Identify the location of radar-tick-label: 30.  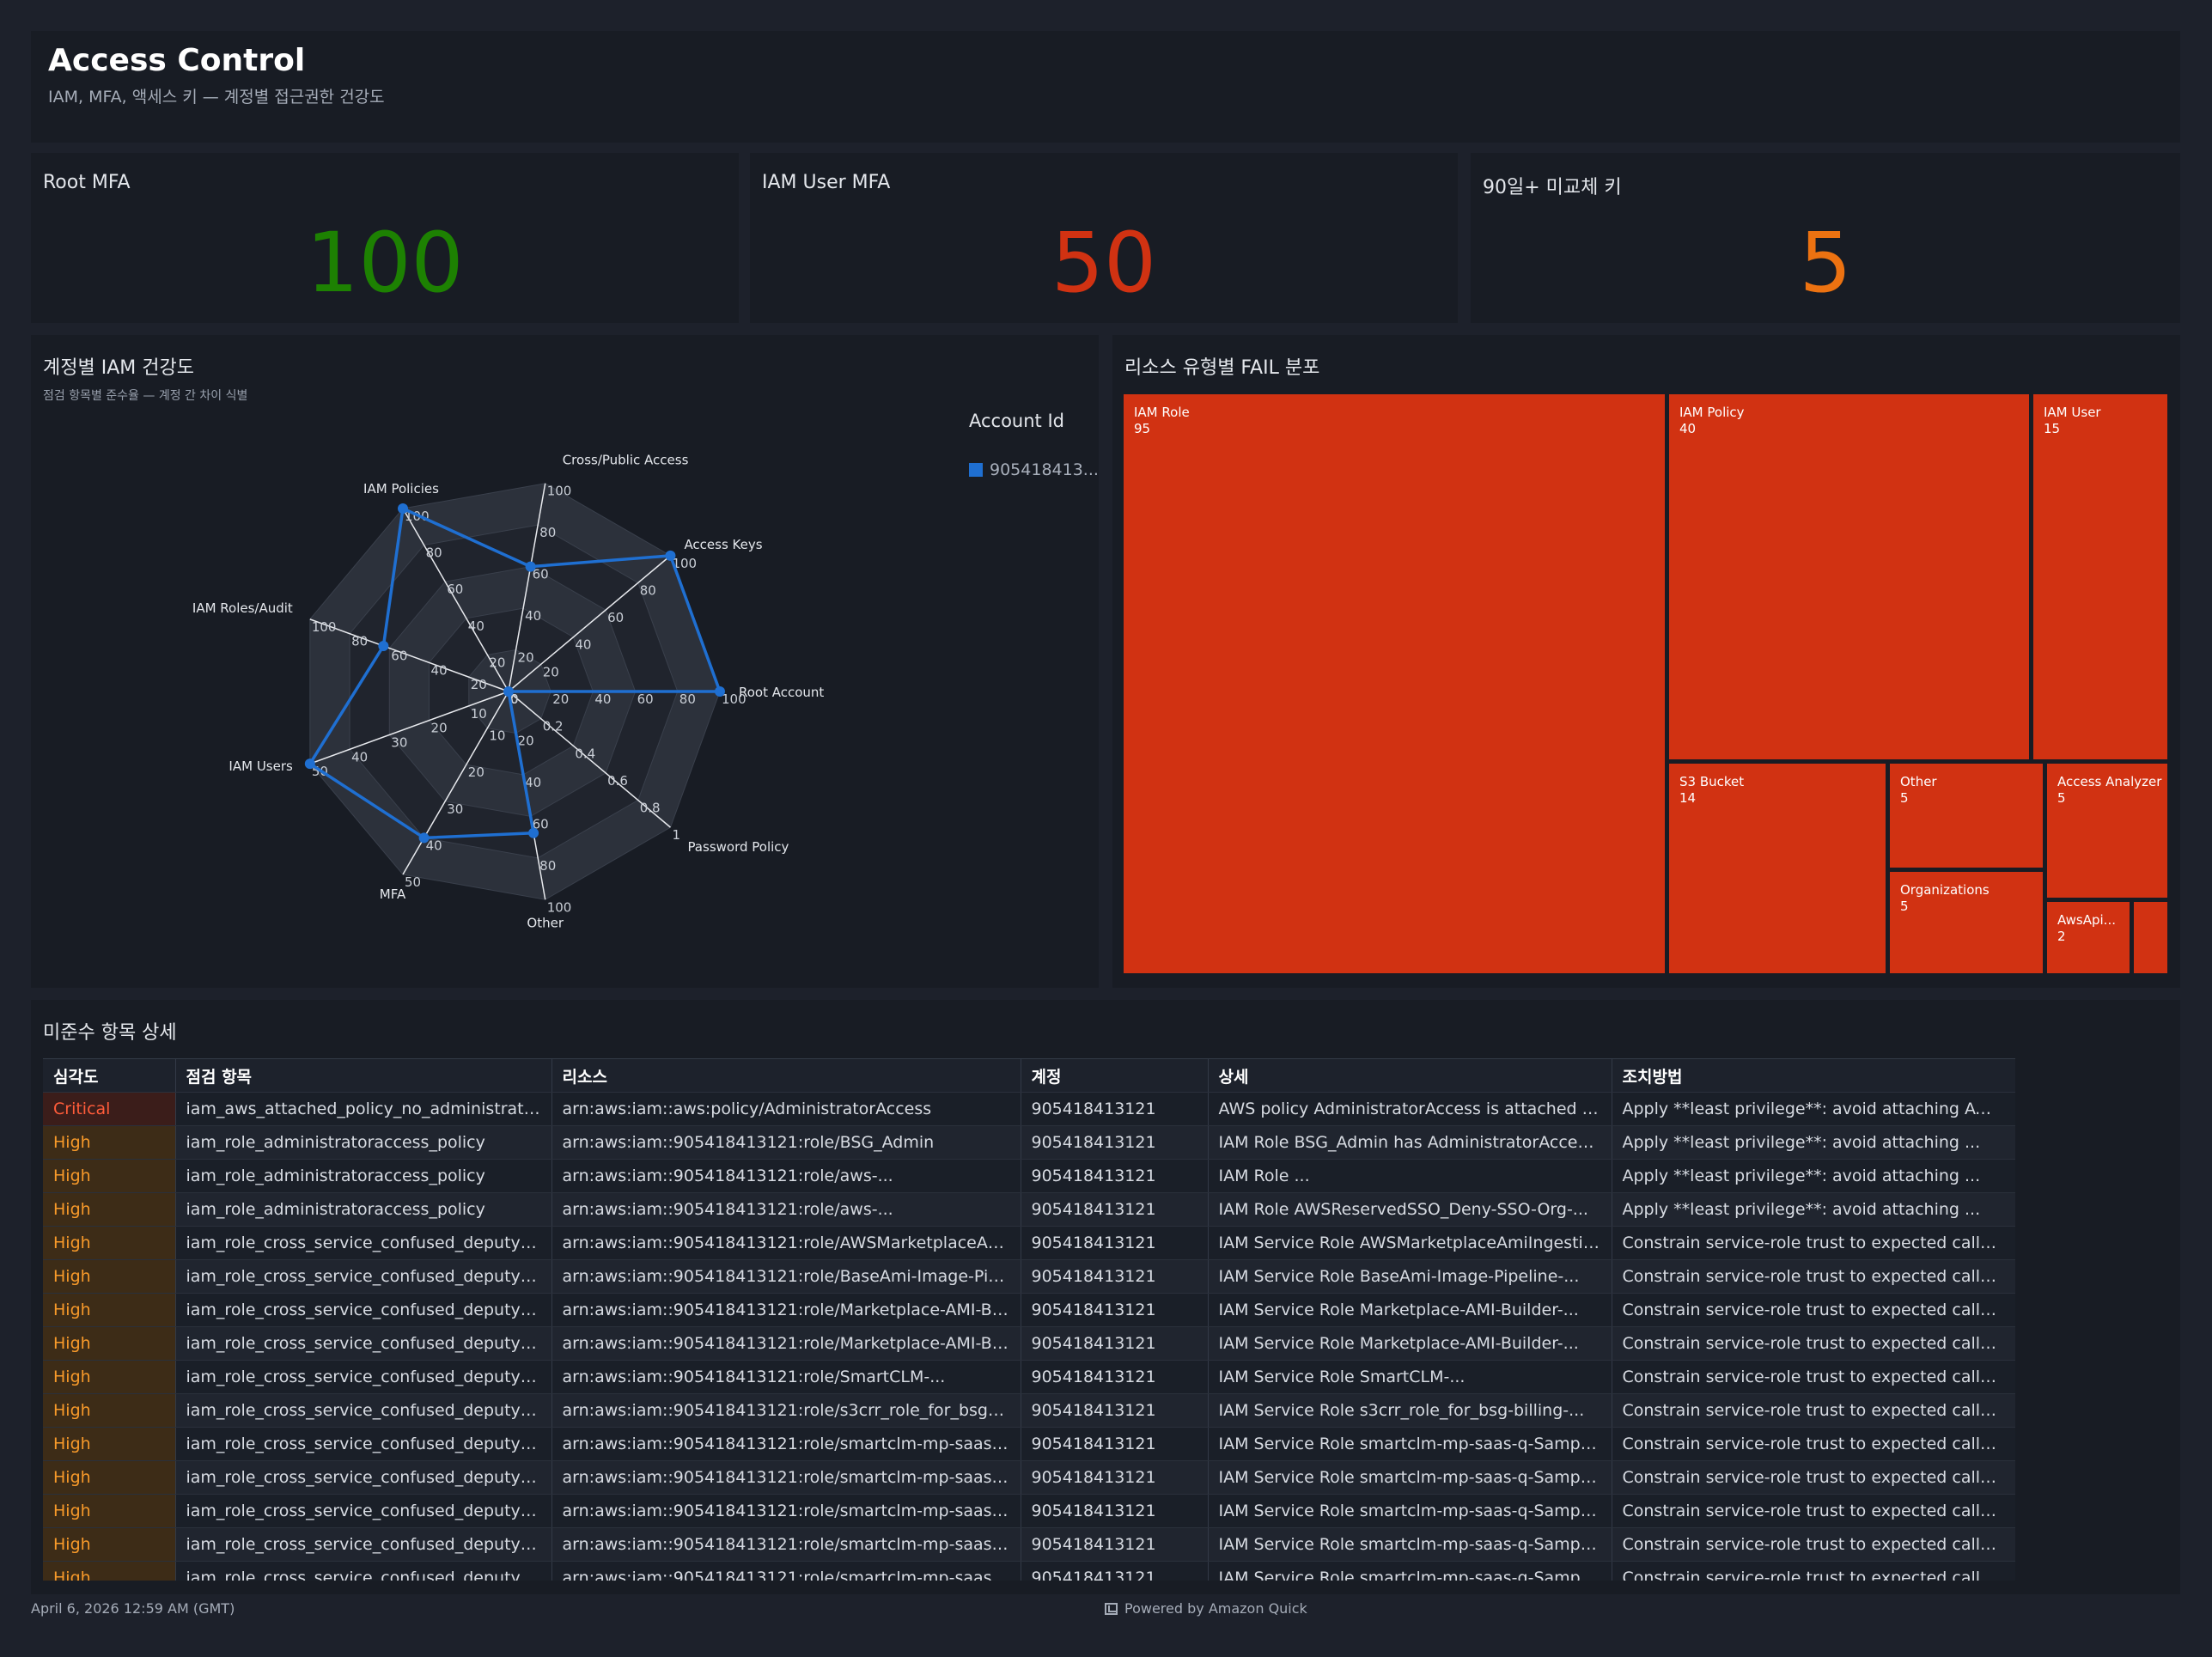
(455, 809).